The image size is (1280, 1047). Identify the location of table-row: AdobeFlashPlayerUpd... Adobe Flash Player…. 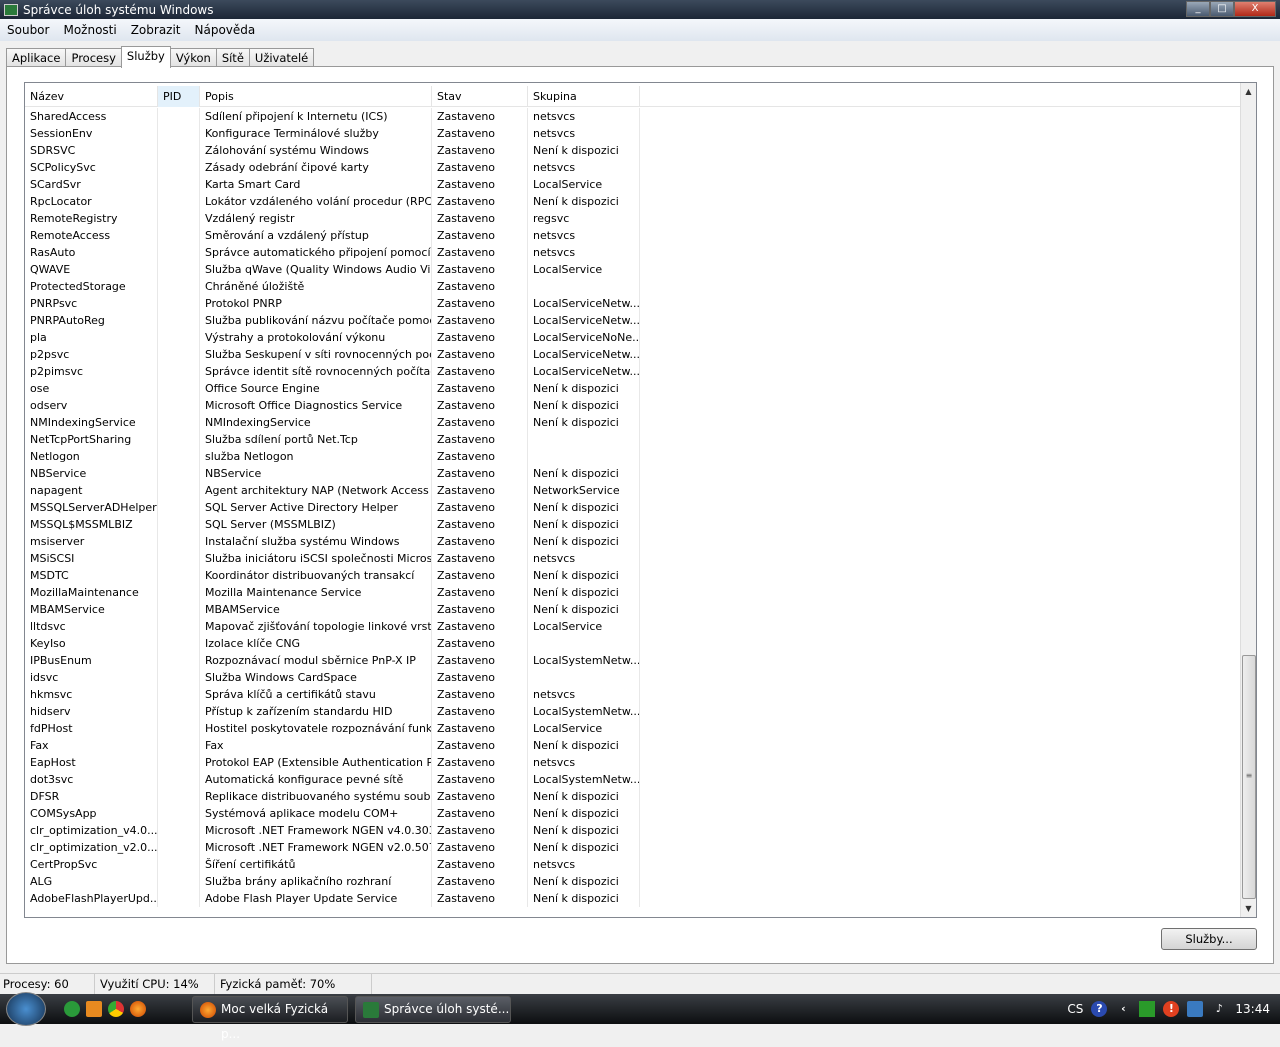
(332, 898).